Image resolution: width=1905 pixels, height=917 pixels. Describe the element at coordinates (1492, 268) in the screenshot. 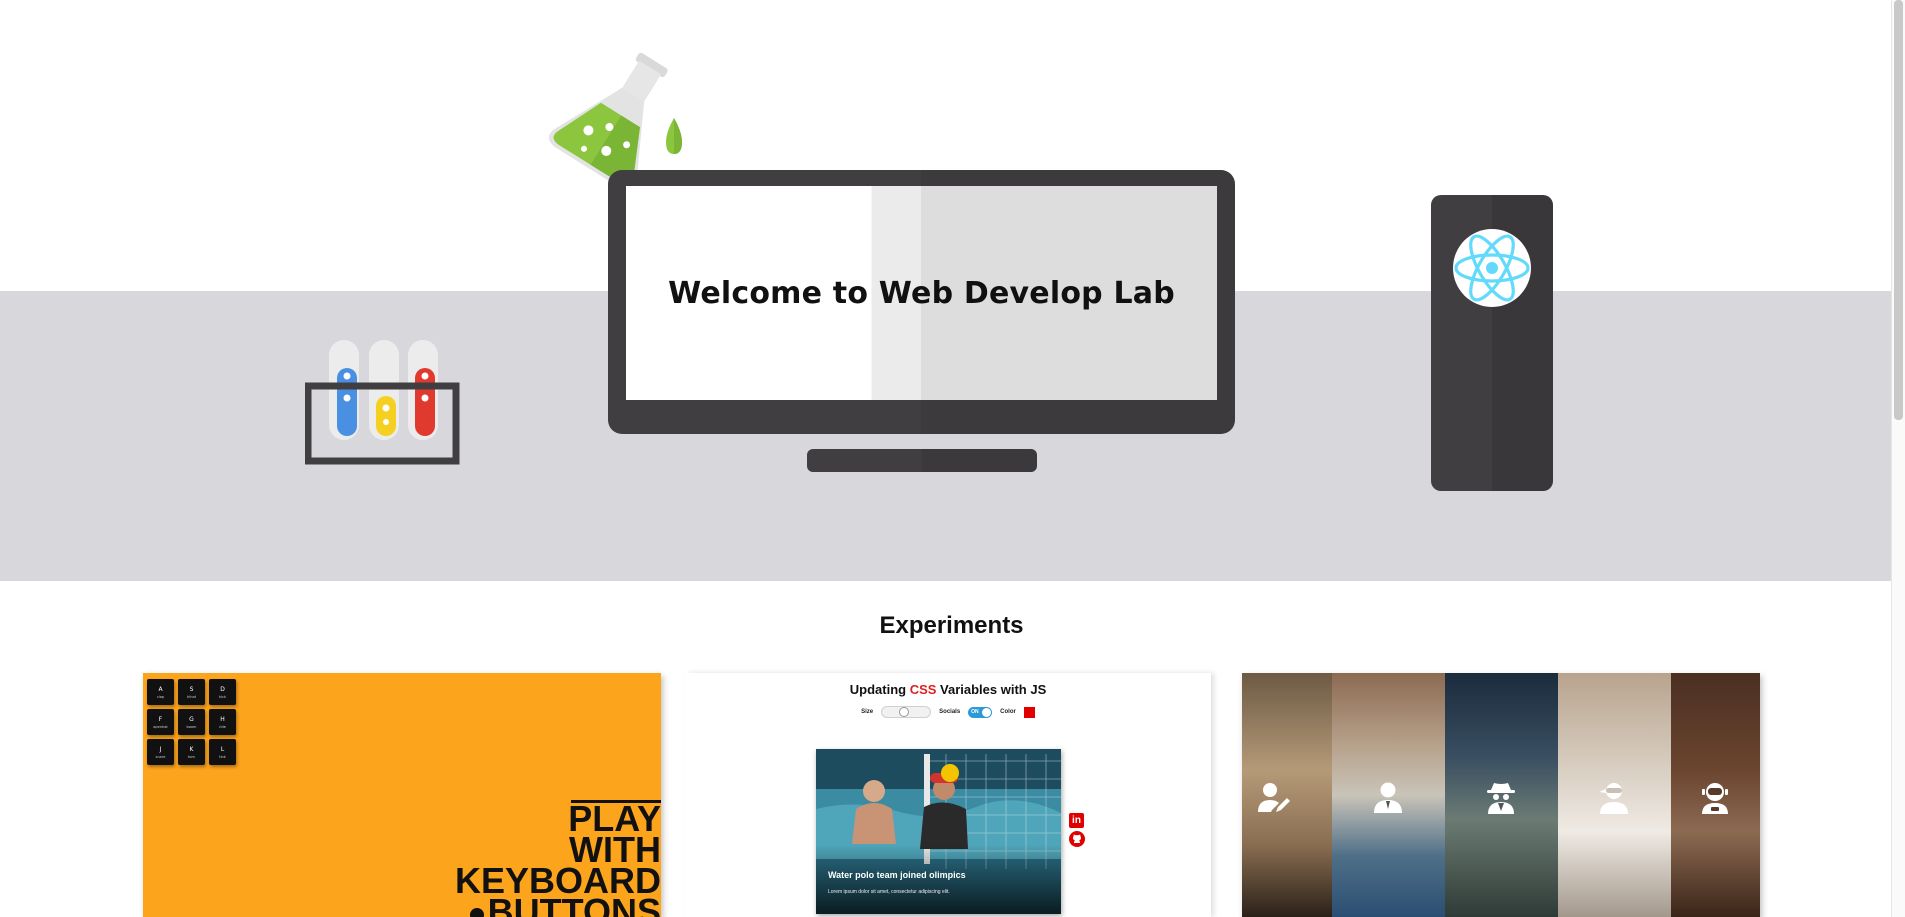

I see `react-logo-icon` at that location.